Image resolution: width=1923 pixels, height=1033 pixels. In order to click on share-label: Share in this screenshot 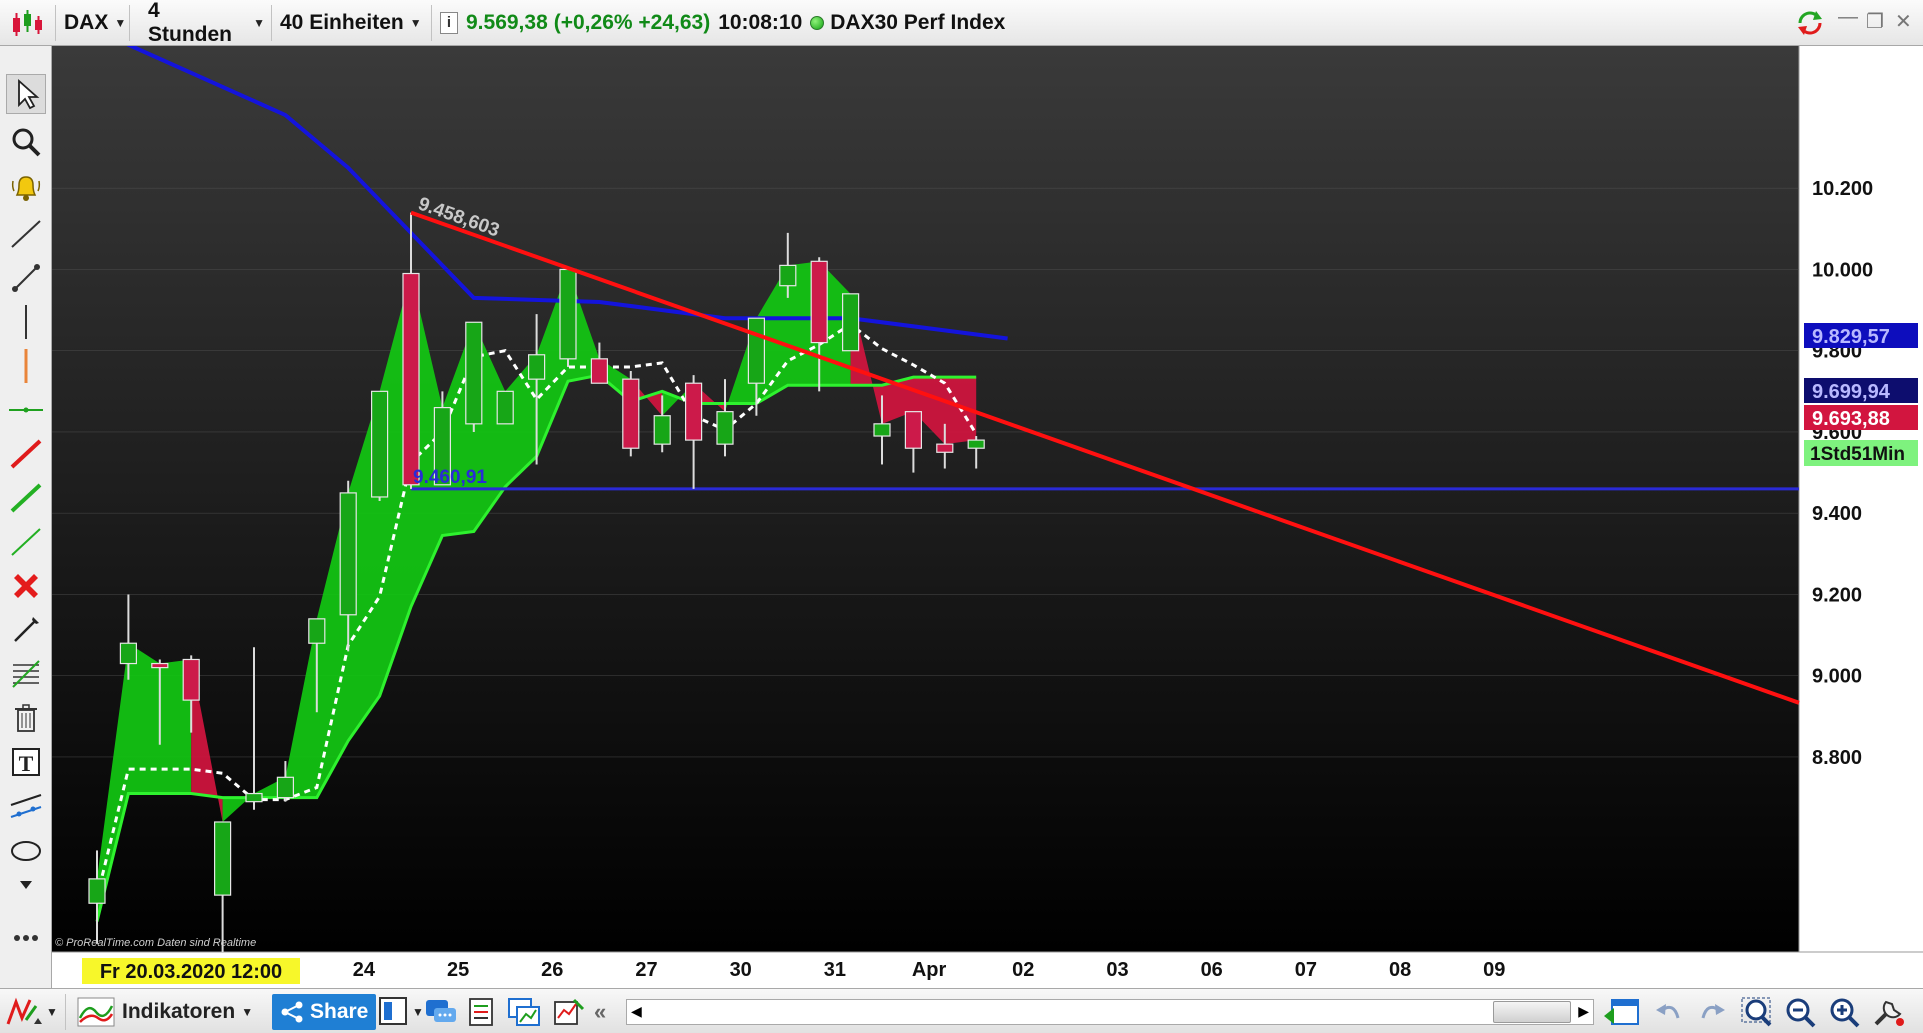, I will do `click(339, 1011)`.